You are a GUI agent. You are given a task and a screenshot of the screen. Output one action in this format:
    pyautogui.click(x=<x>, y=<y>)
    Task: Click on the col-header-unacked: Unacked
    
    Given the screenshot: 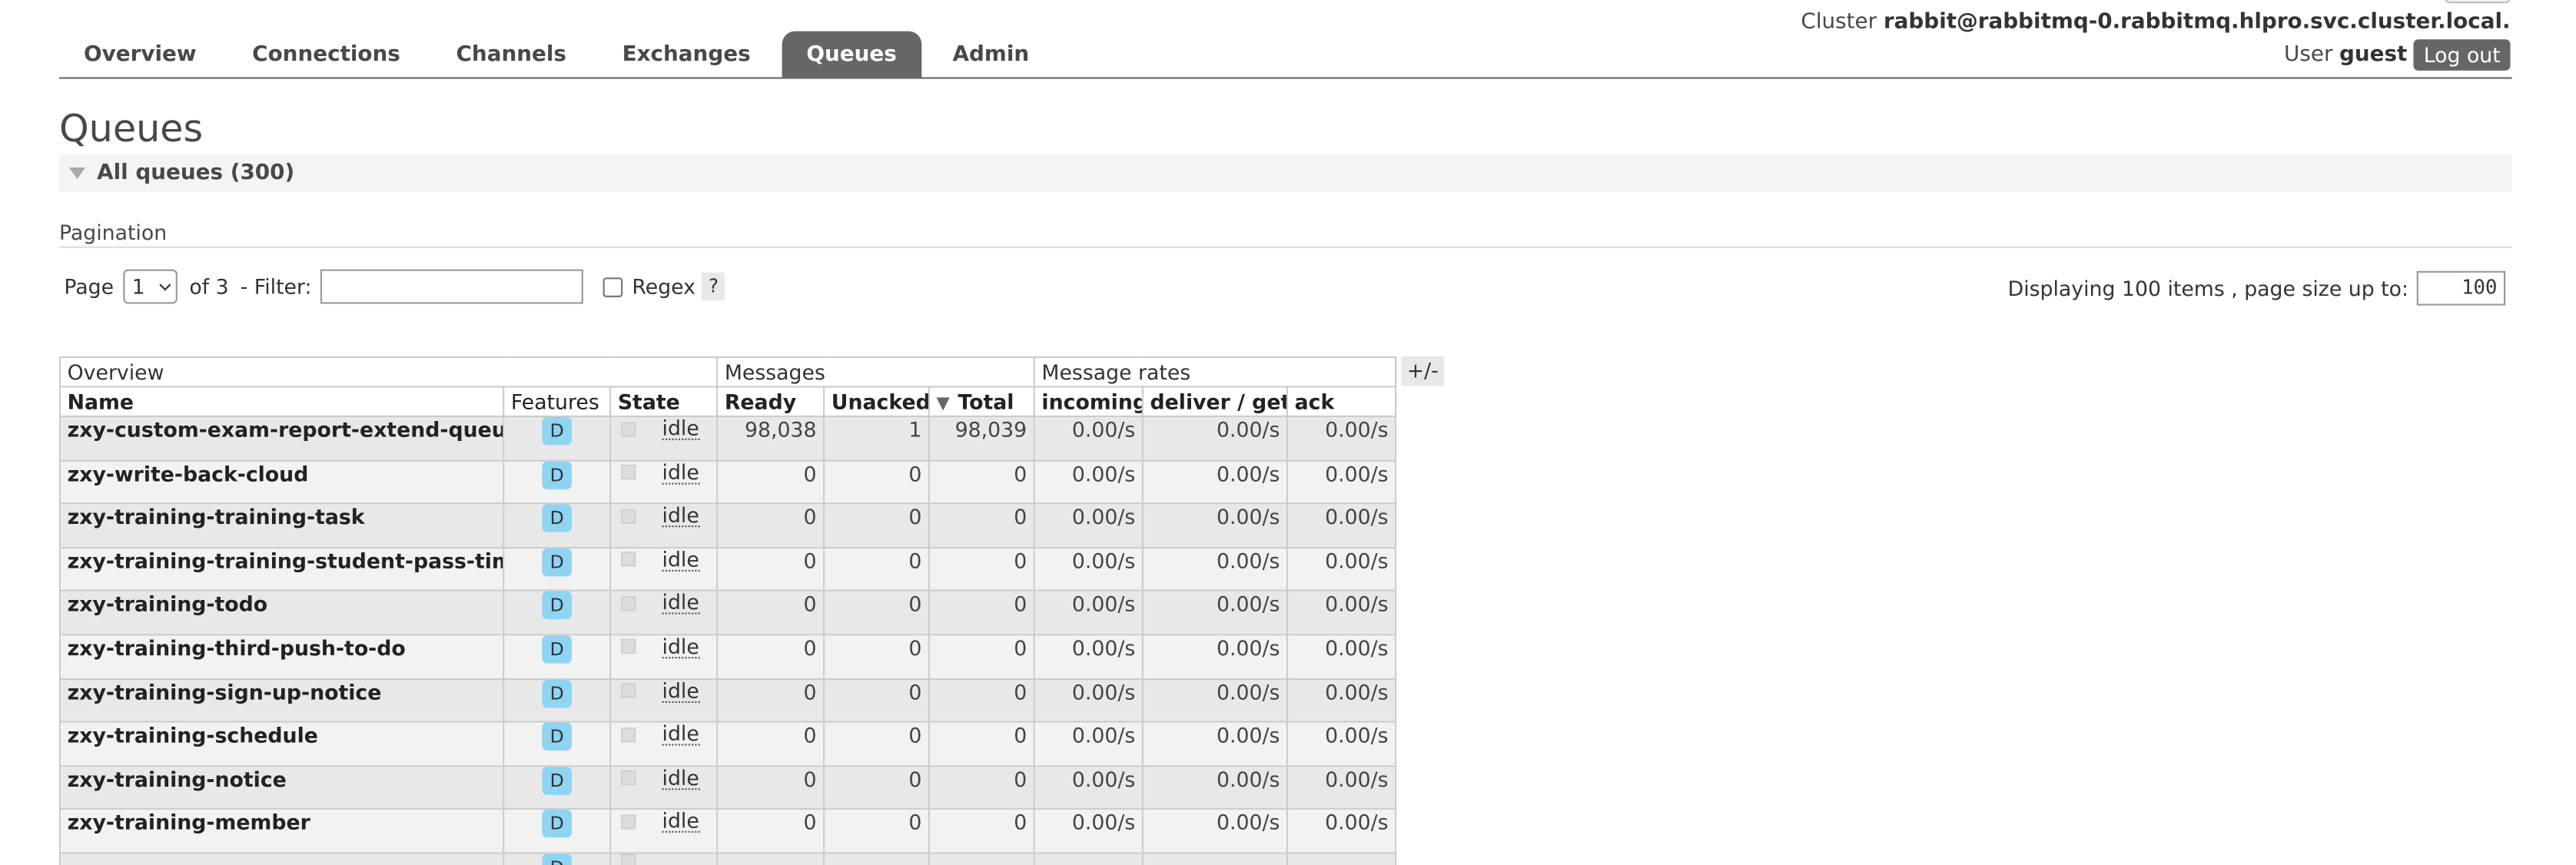 What is the action you would take?
    pyautogui.click(x=877, y=402)
    